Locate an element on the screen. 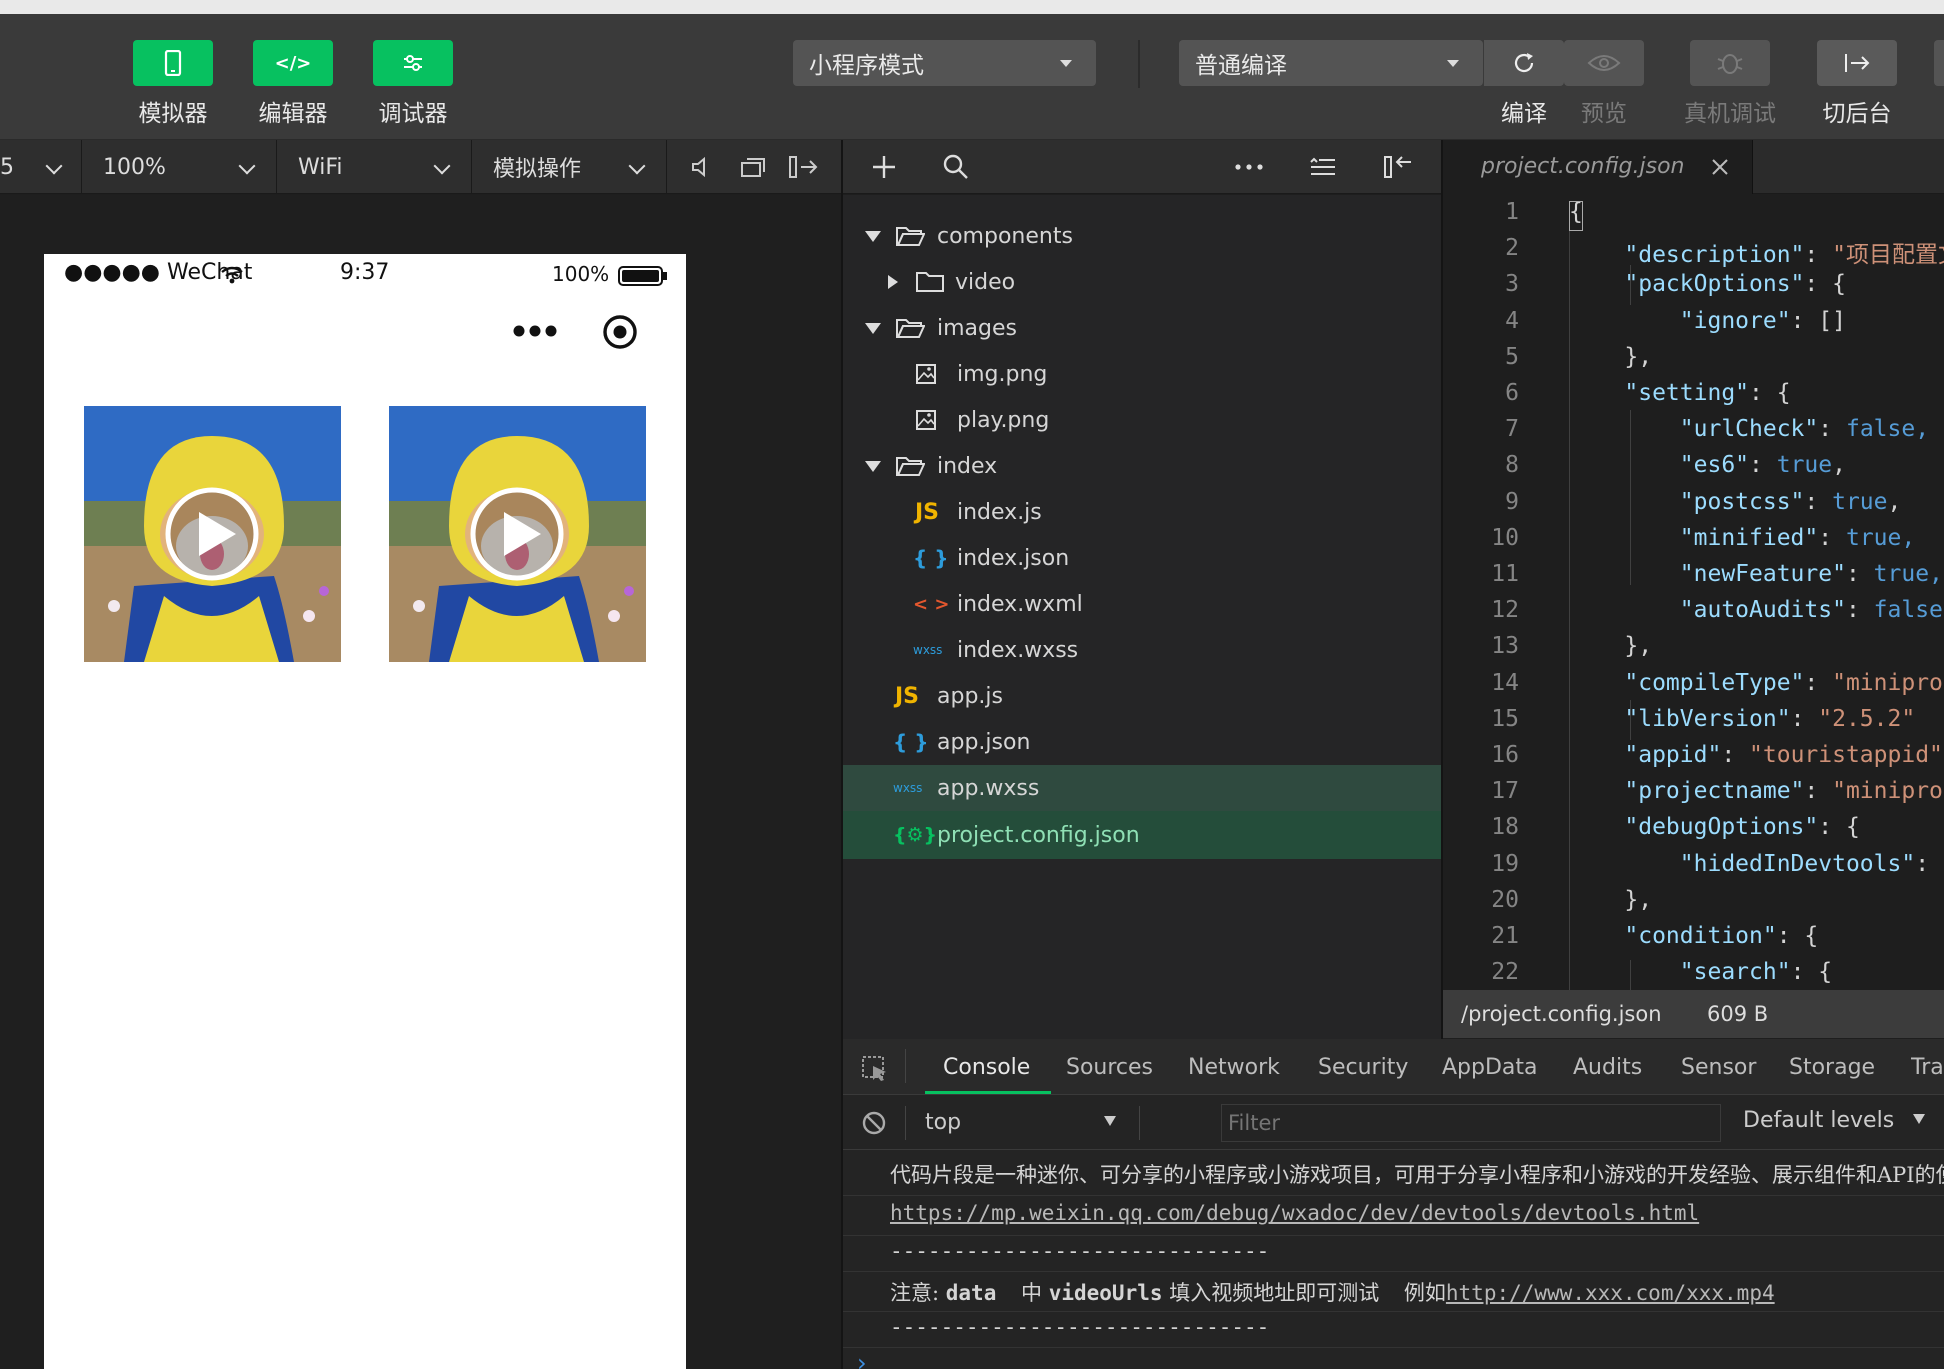  volume-icon is located at coordinates (700, 167).